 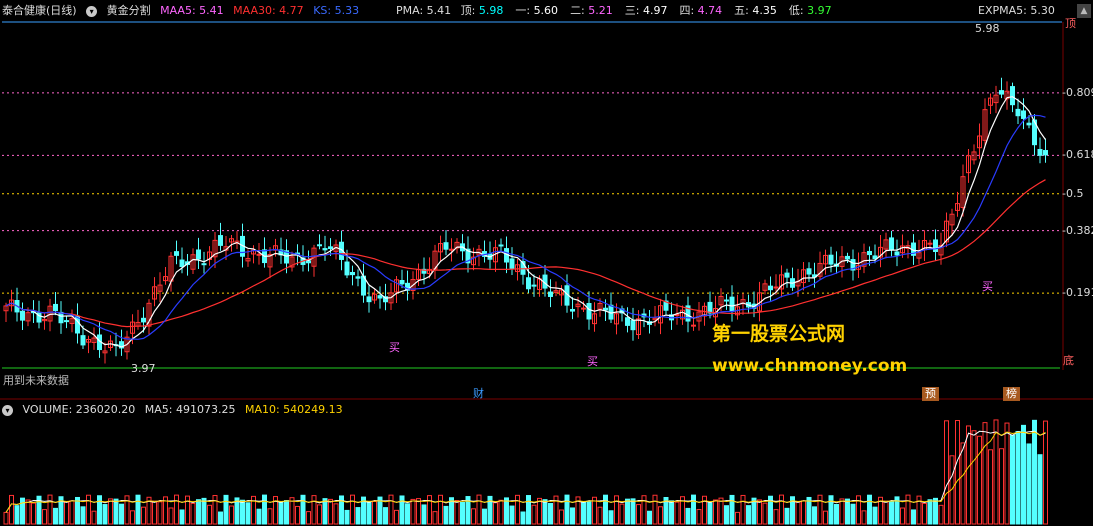 I want to click on level-value: 五: 4.35, so click(x=755, y=10).